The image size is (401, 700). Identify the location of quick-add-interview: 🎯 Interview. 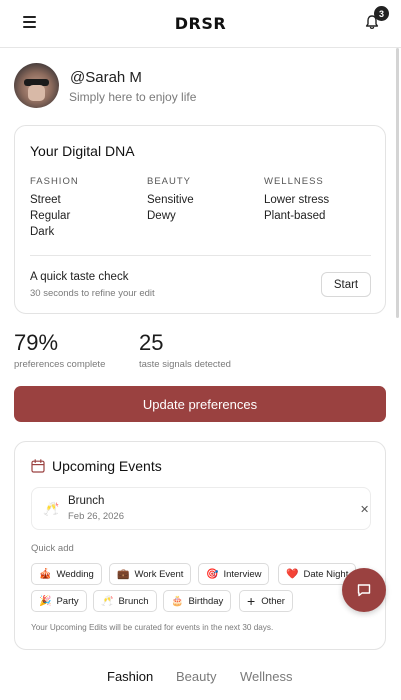
(234, 574).